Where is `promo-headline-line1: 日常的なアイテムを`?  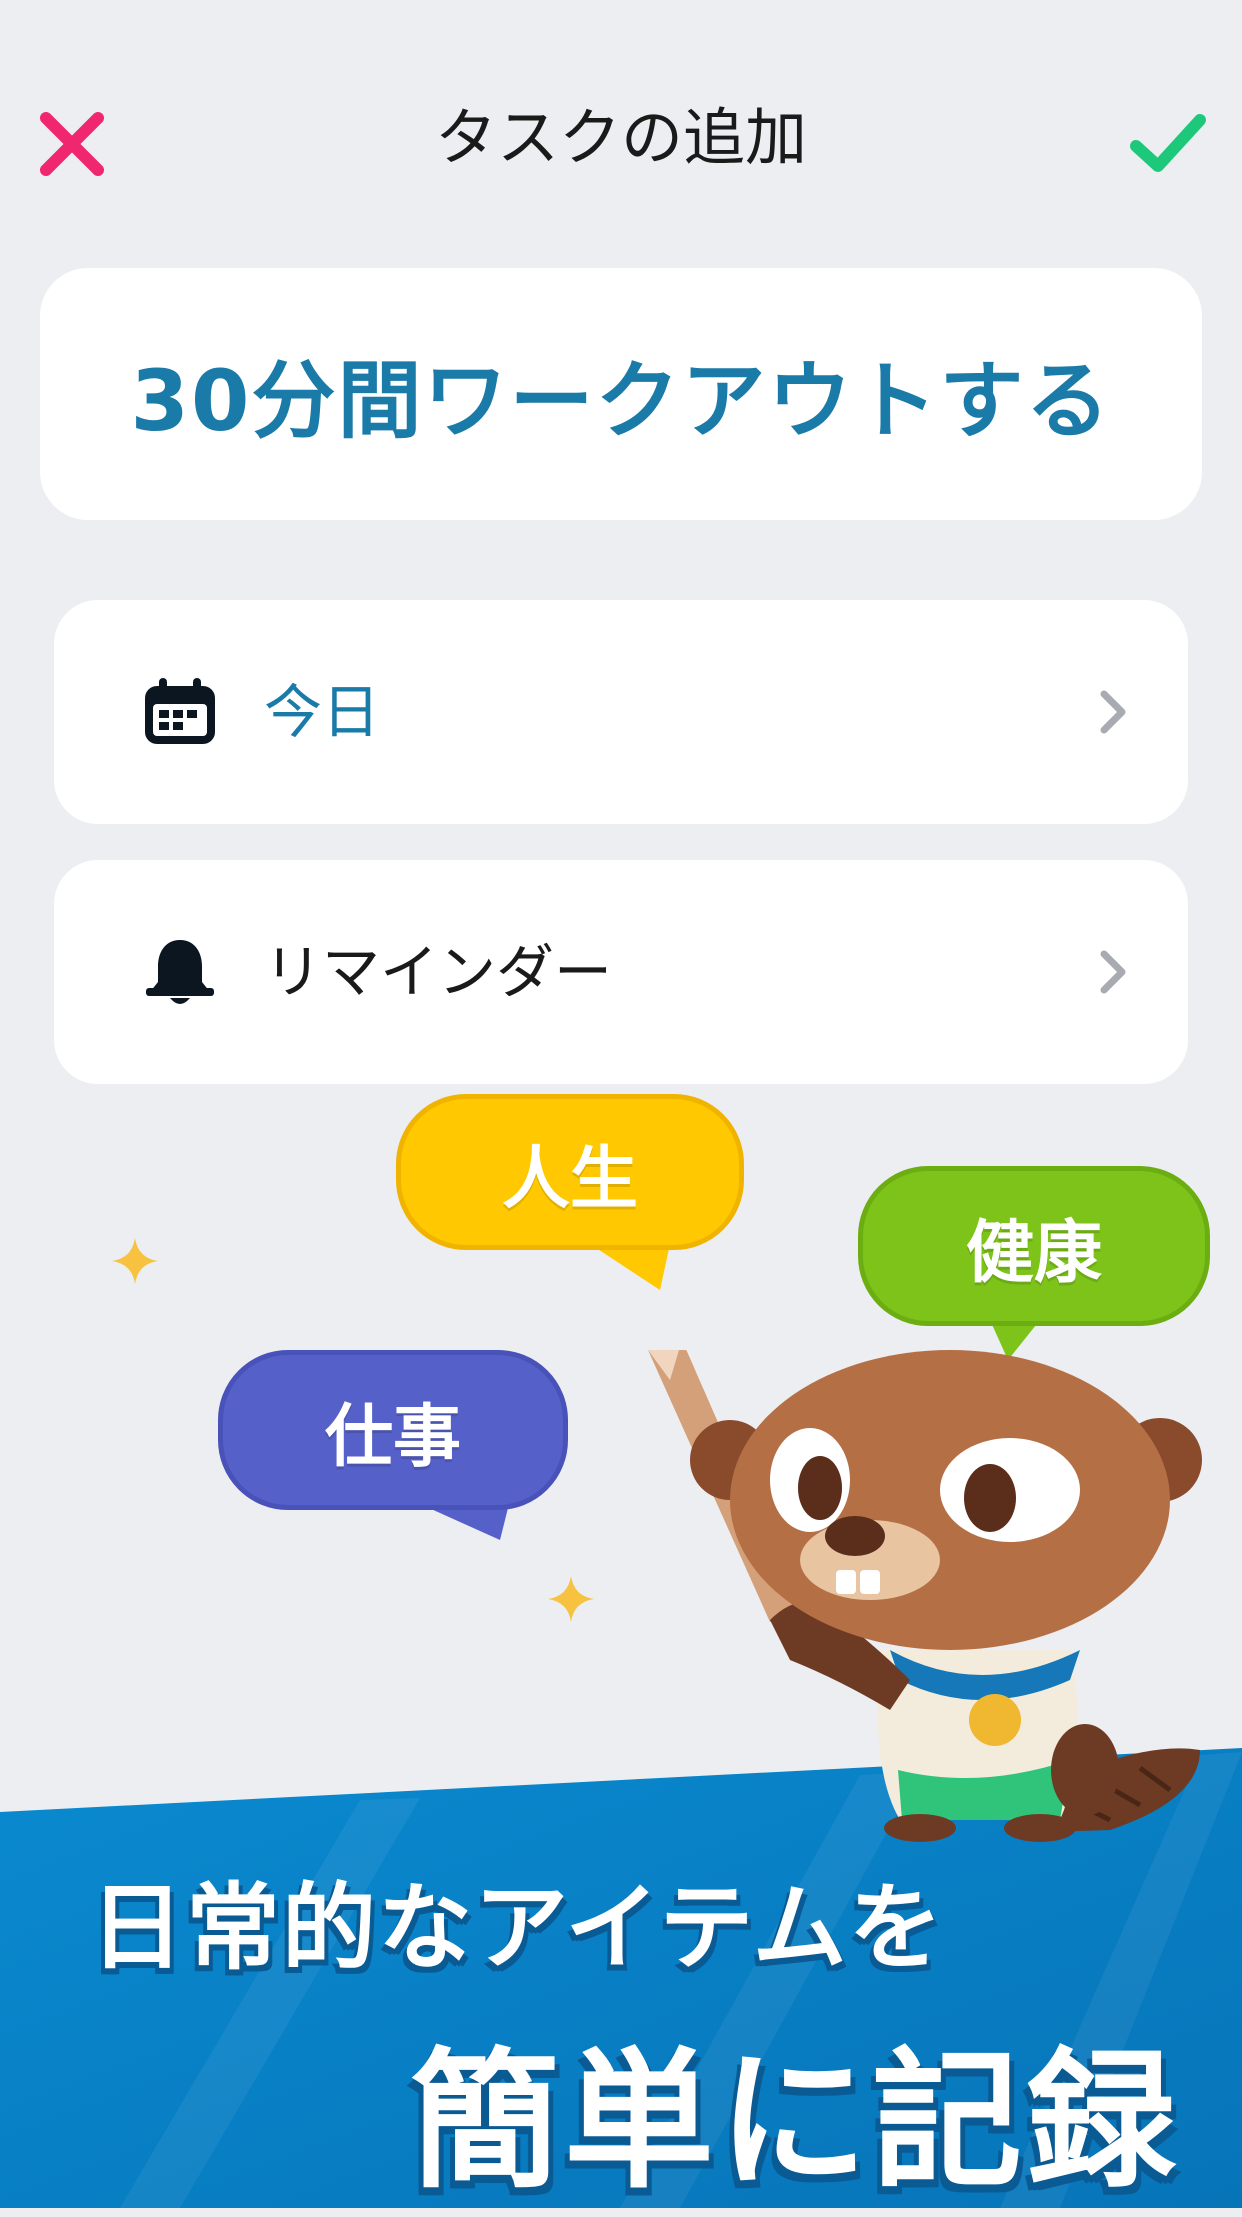 promo-headline-line1: 日常的なアイテムを is located at coordinates (517, 1928).